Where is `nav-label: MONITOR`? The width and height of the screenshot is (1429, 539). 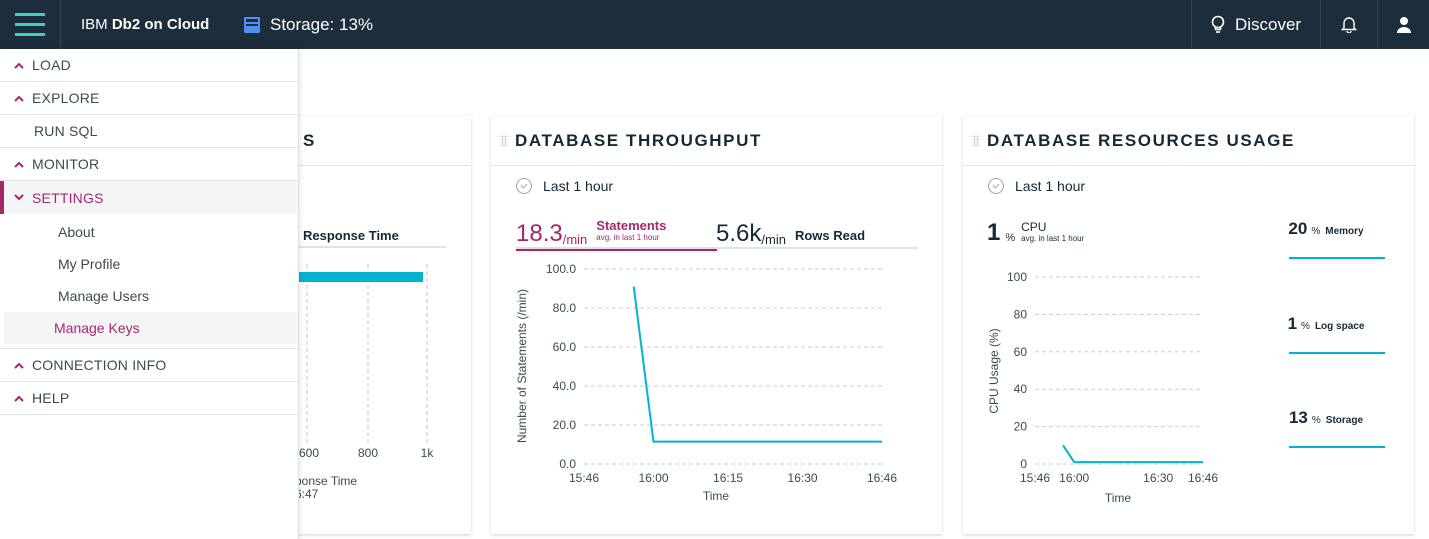 nav-label: MONITOR is located at coordinates (66, 164).